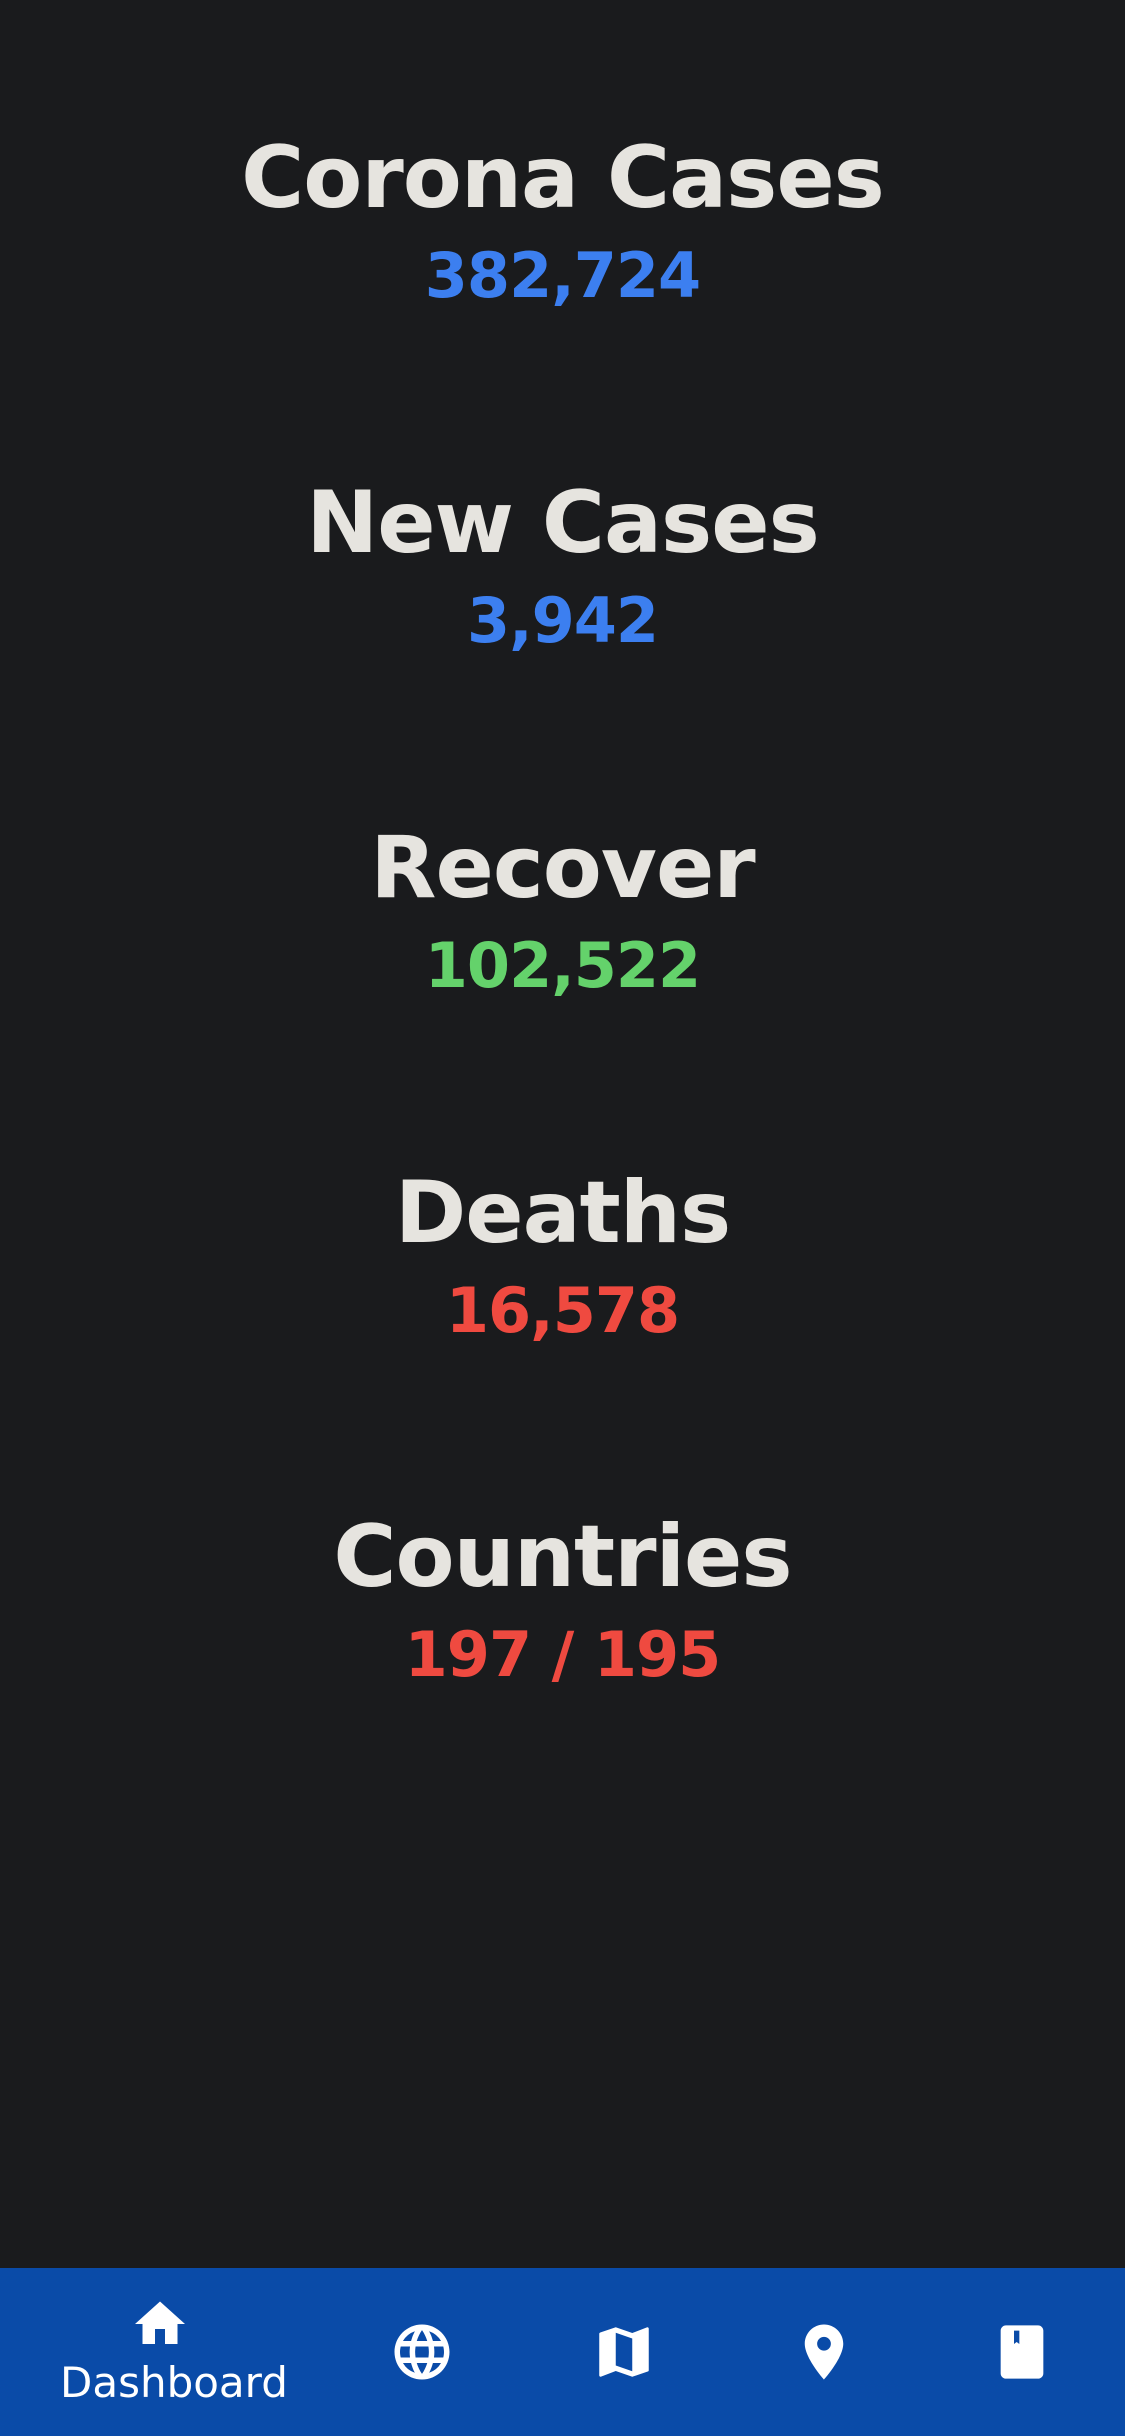 Image resolution: width=1125 pixels, height=2436 pixels. I want to click on nav-item-label: Dashboard, so click(174, 2382).